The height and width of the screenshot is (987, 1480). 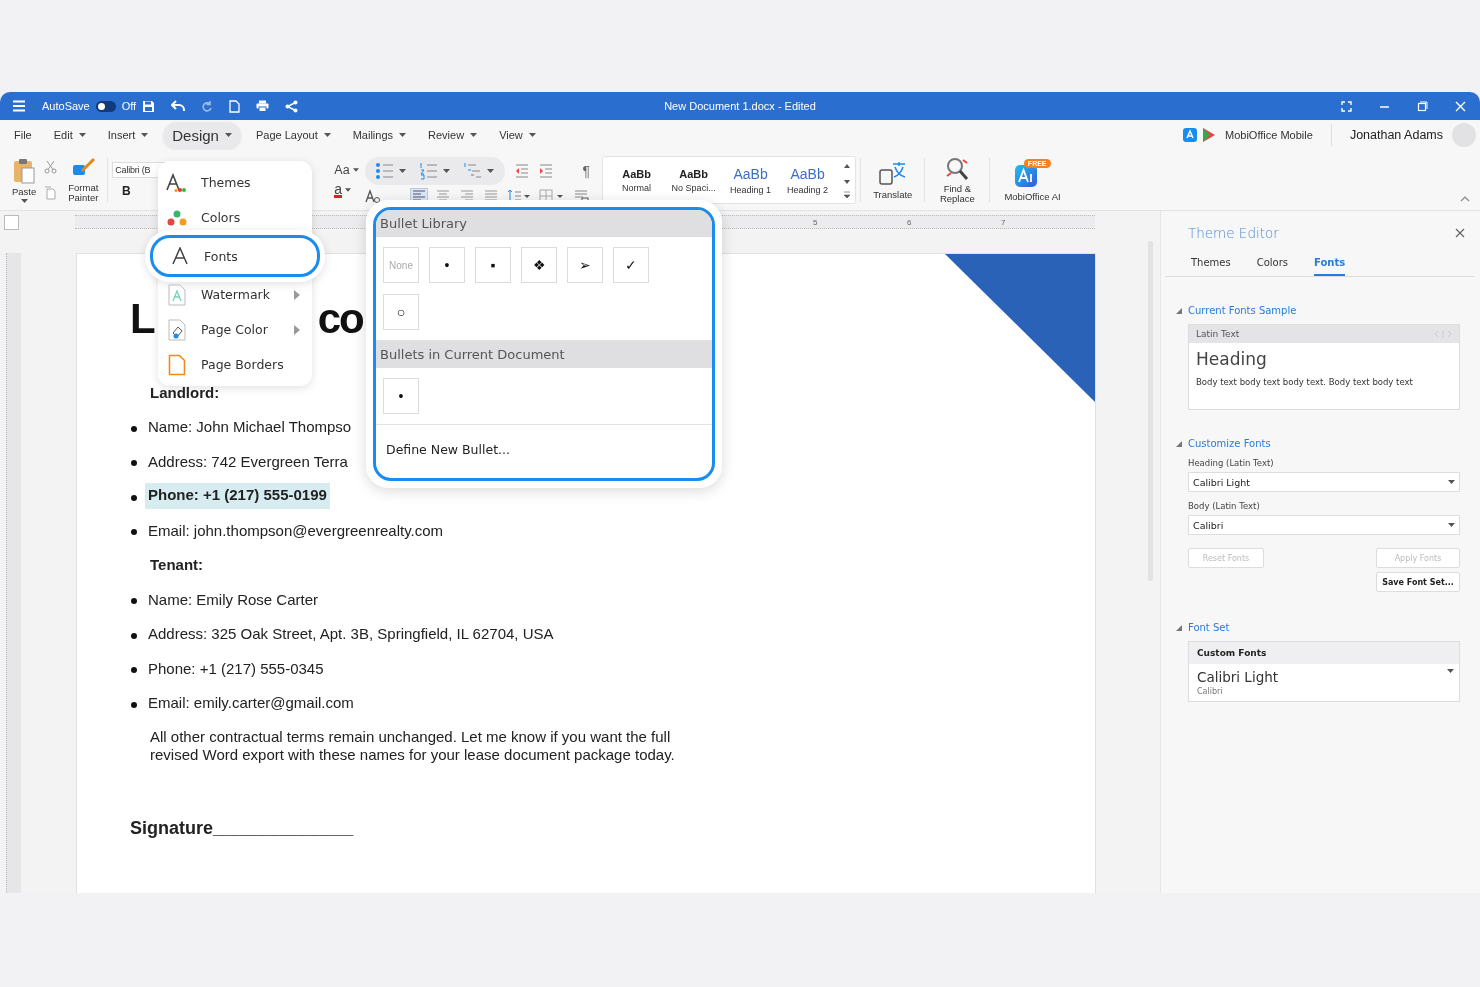 I want to click on panel-tab: Themes, so click(x=1211, y=266).